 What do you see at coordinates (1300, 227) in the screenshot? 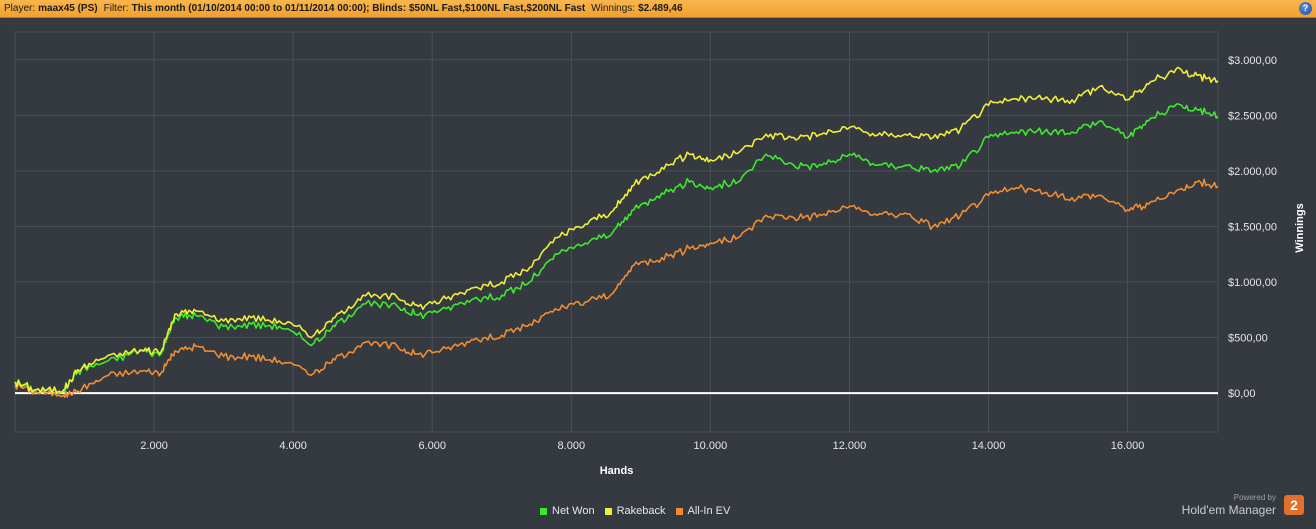
I see `y-axis-title: Winnings` at bounding box center [1300, 227].